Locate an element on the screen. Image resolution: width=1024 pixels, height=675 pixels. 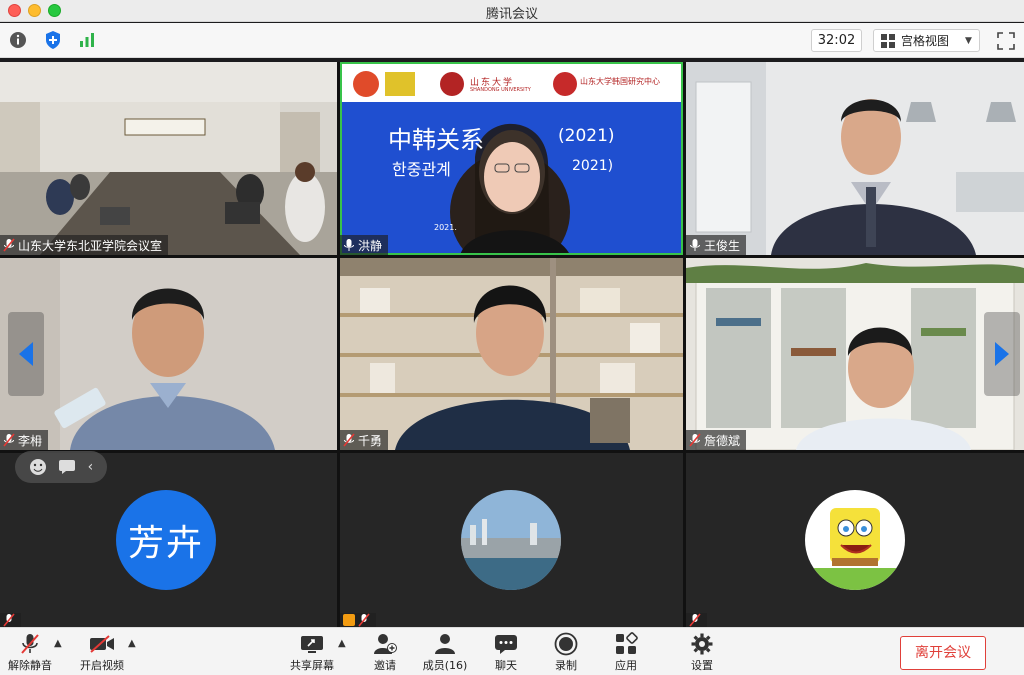
record-icon is located at coordinates (566, 644).